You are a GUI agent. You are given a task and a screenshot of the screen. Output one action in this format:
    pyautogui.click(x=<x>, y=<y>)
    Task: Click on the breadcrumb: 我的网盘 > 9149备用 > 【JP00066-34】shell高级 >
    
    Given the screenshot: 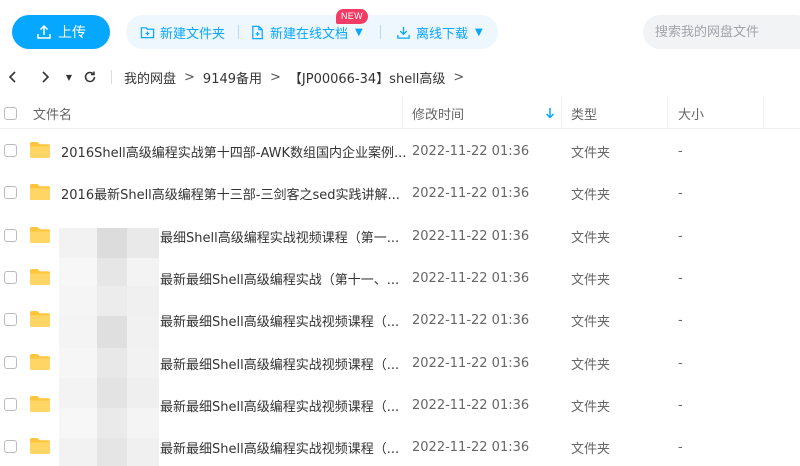 What is the action you would take?
    pyautogui.click(x=294, y=77)
    